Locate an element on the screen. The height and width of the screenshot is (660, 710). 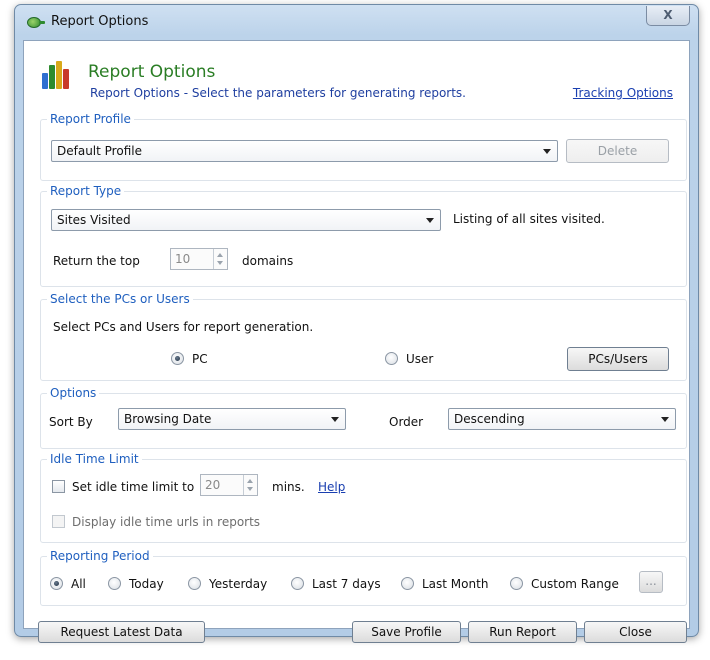
request-latest-data-button: Request Latest Data is located at coordinates (121, 632).